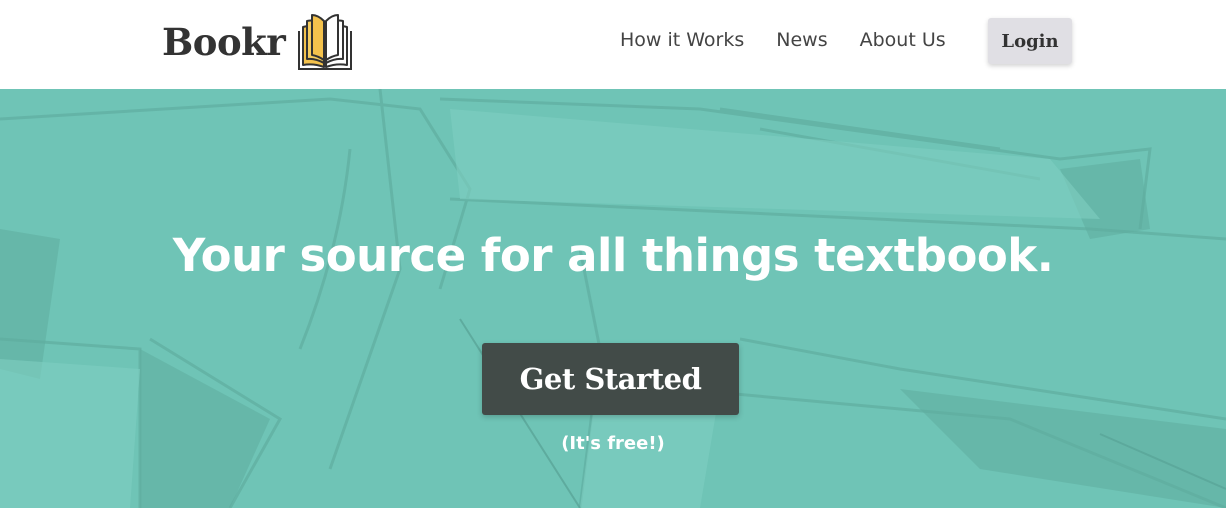 This screenshot has height=508, width=1226. Describe the element at coordinates (1030, 41) in the screenshot. I see `login-button: Login` at that location.